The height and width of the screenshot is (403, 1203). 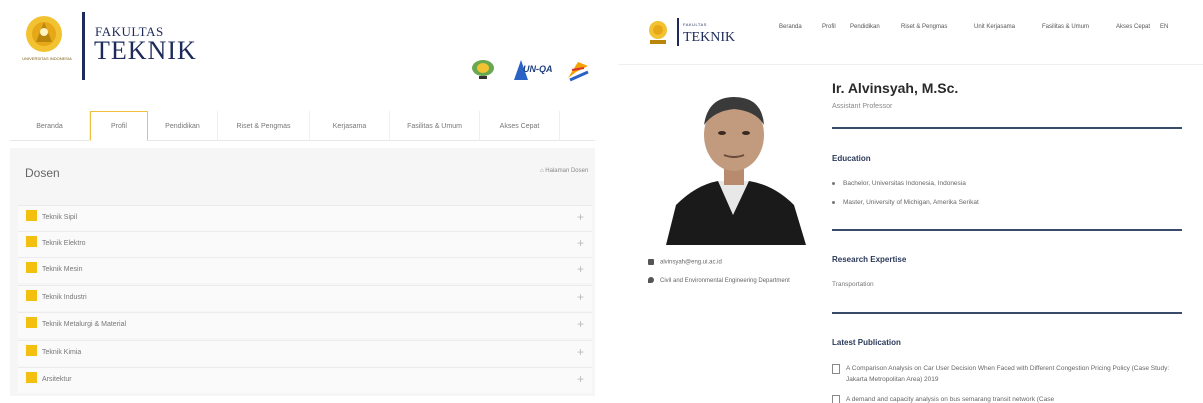 What do you see at coordinates (305, 218) in the screenshot?
I see `list-item: Teknik Sipil +` at bounding box center [305, 218].